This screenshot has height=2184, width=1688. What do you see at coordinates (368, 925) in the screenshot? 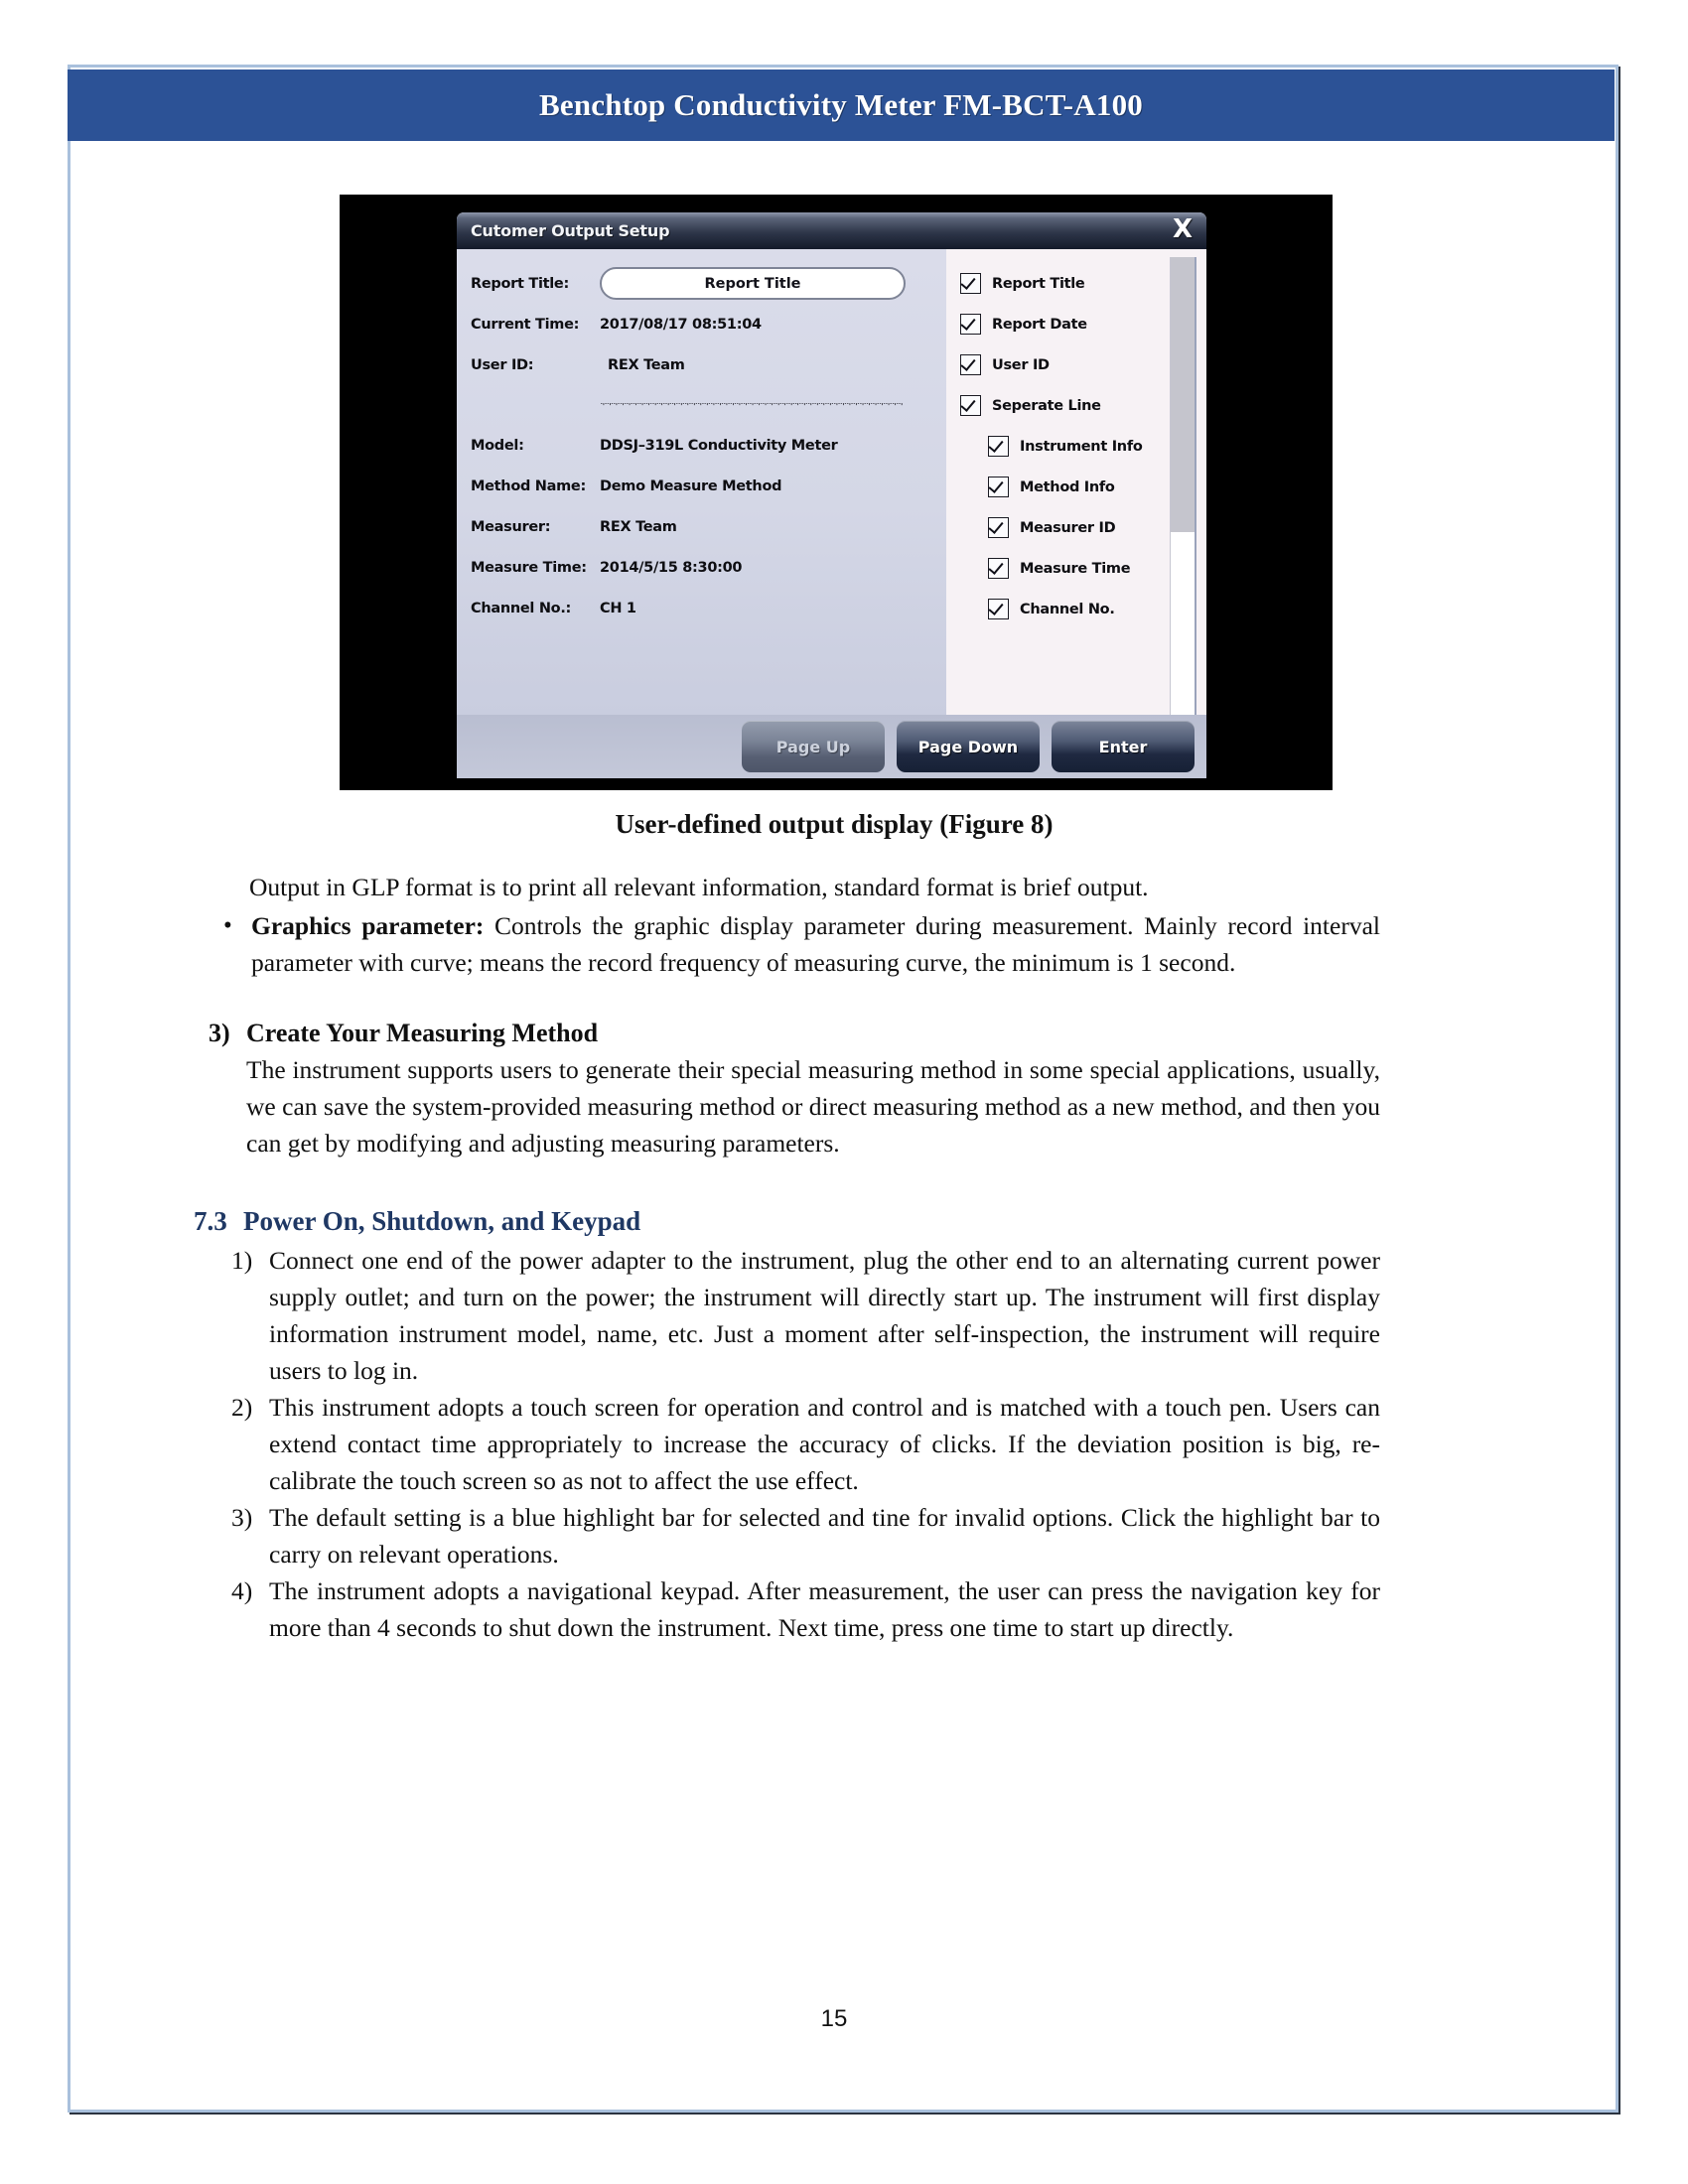
I see `bullet-term: Graphics parameter:` at bounding box center [368, 925].